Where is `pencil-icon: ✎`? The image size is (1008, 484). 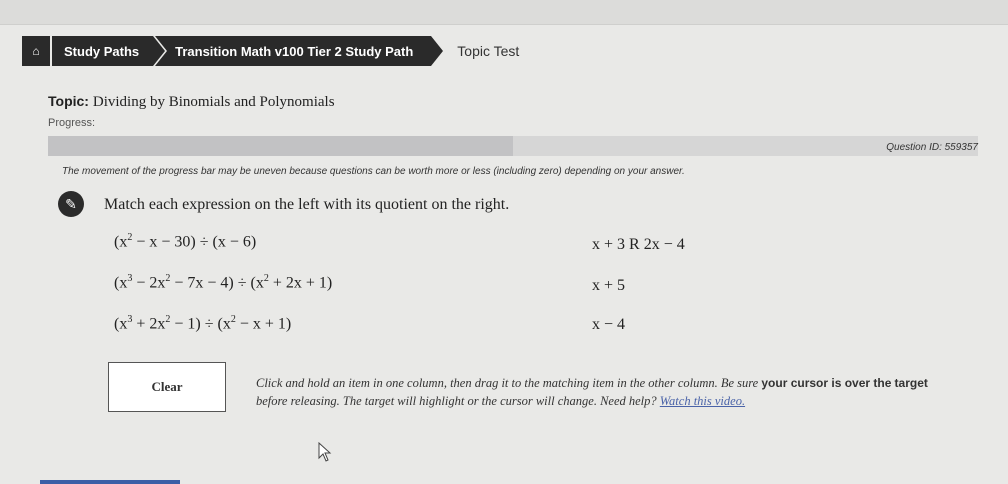
pencil-icon: ✎ is located at coordinates (71, 204).